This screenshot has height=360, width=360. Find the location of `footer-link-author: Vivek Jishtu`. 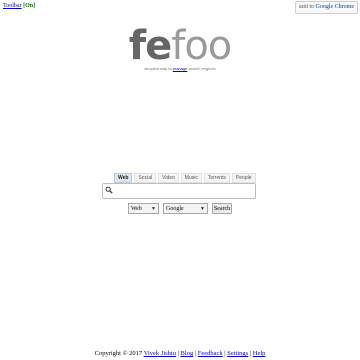

footer-link-author: Vivek Jishtu is located at coordinates (160, 353).